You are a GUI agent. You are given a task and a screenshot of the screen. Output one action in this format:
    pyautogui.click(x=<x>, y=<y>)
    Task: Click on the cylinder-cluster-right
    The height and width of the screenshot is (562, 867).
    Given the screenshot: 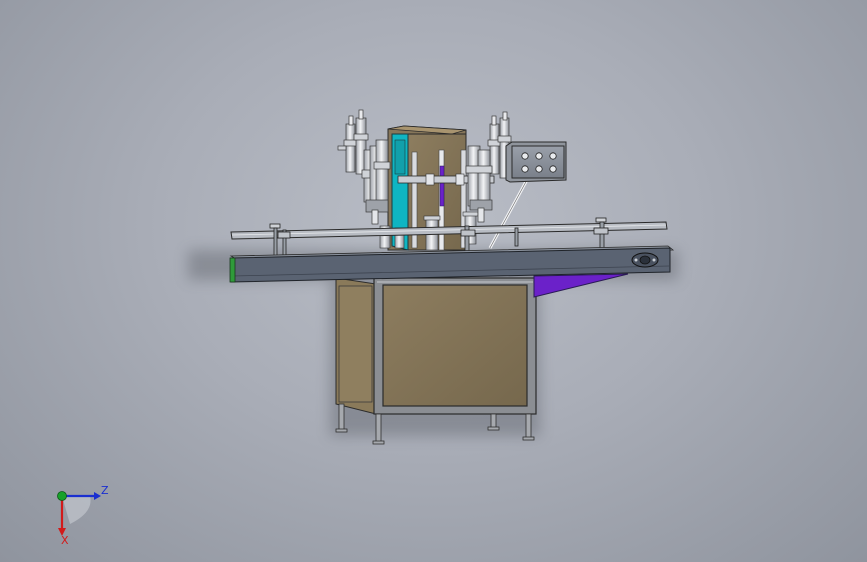 What is the action you would take?
    pyautogui.click(x=488, y=167)
    